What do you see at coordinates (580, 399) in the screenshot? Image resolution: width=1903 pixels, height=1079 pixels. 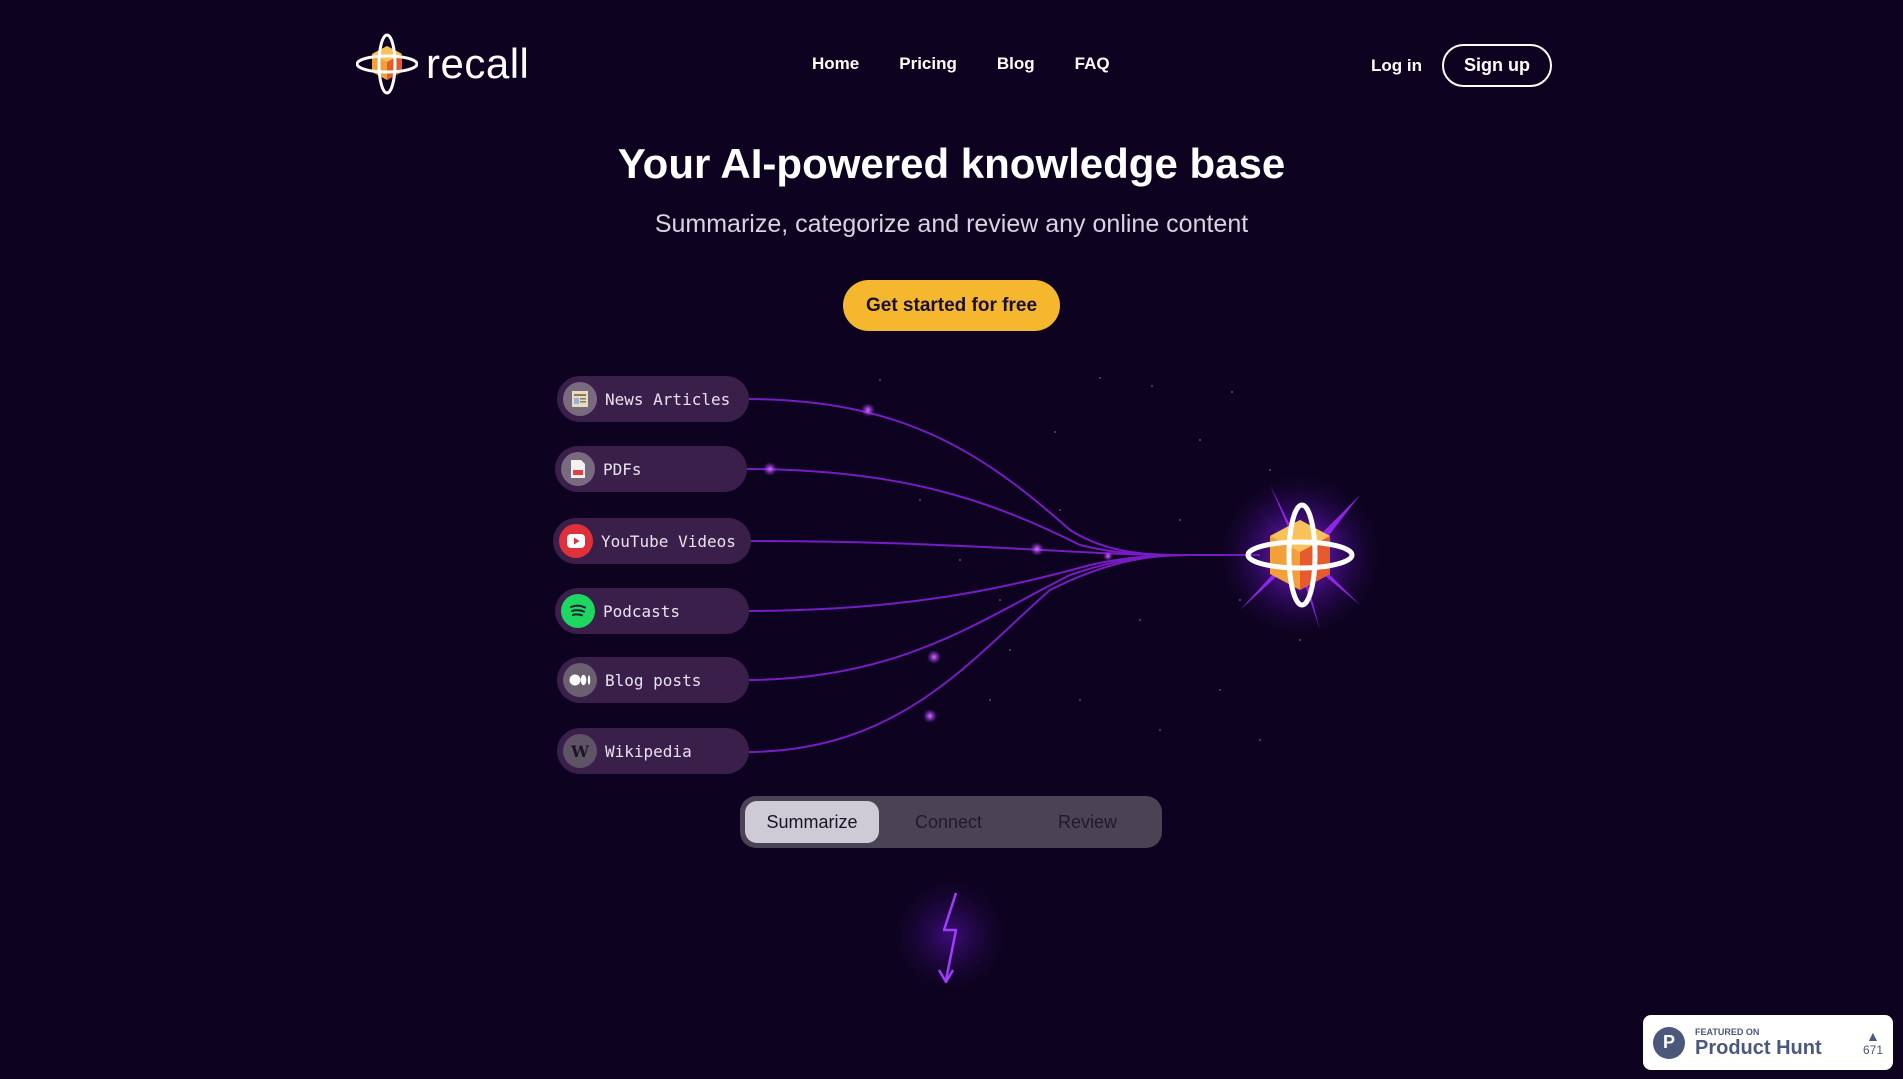 I see `newspaper-icon` at bounding box center [580, 399].